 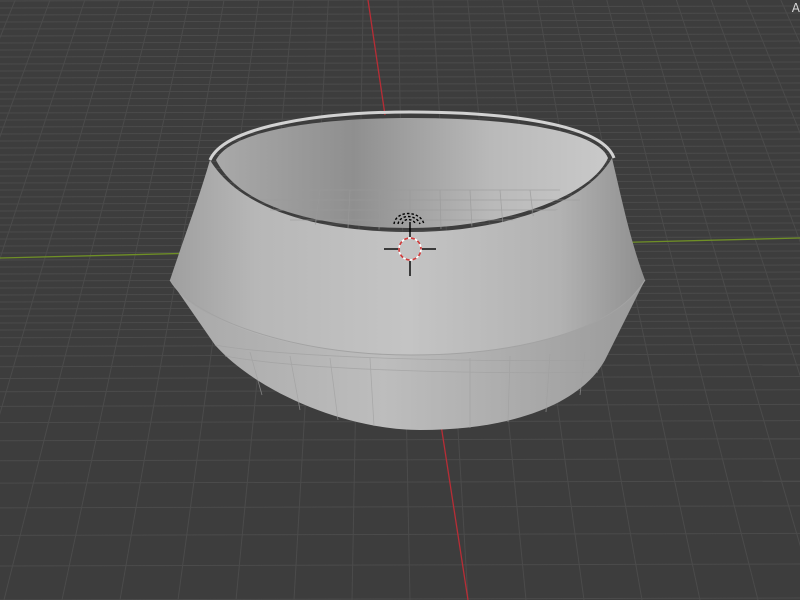 I want to click on corner-label: A, so click(x=795, y=8).